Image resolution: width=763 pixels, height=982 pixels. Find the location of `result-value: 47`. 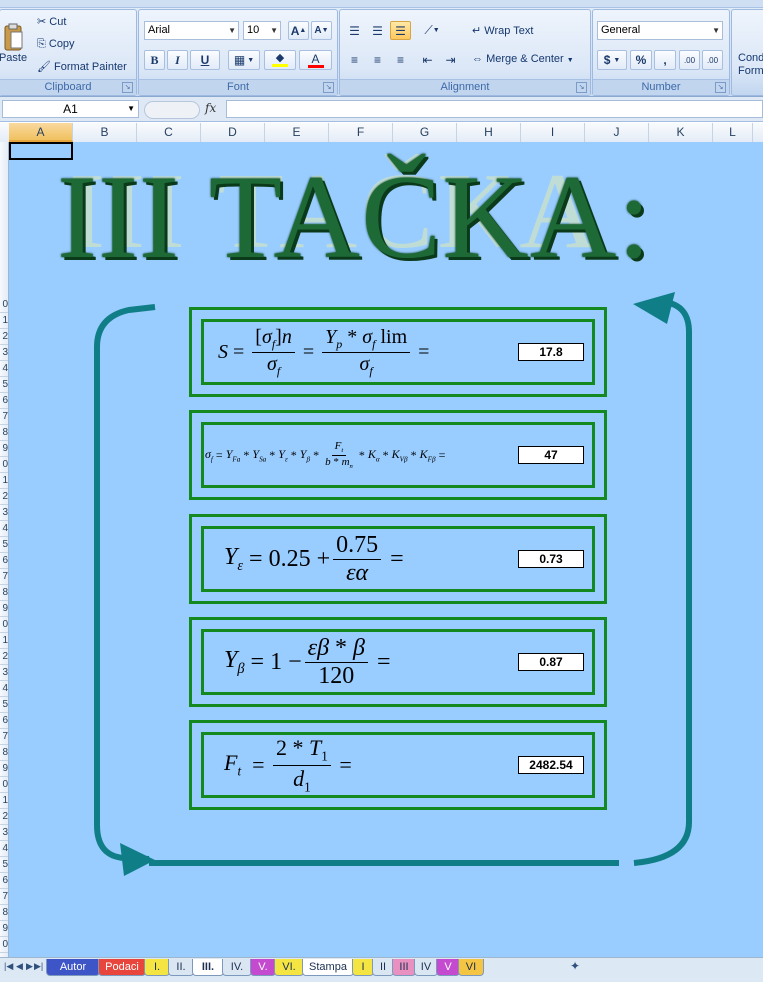

result-value: 47 is located at coordinates (551, 455).